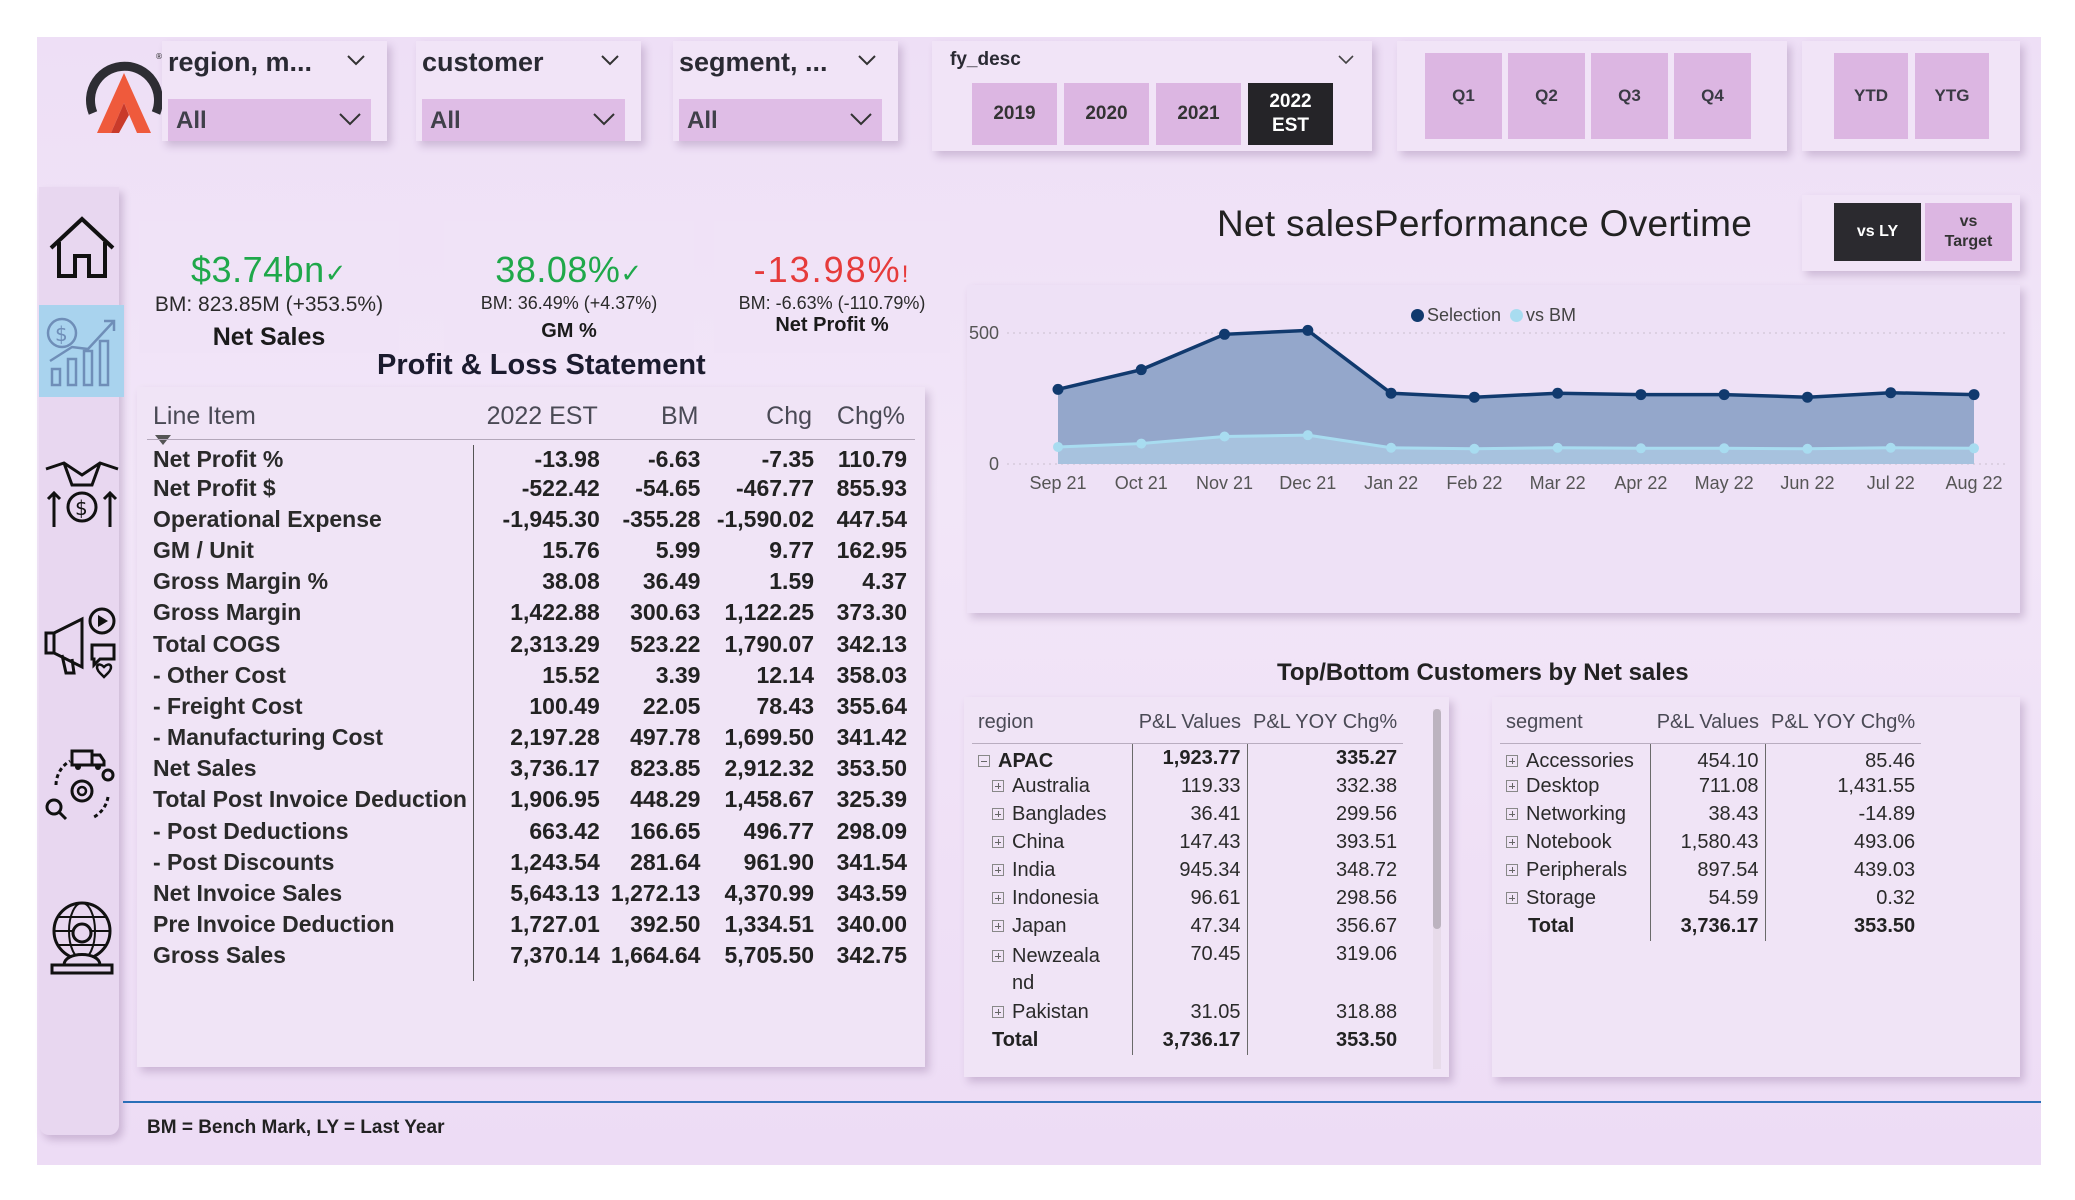 Image resolution: width=2075 pixels, height=1200 pixels. Describe the element at coordinates (1546, 96) in the screenshot. I see `quarter-button-q2: Q2` at that location.